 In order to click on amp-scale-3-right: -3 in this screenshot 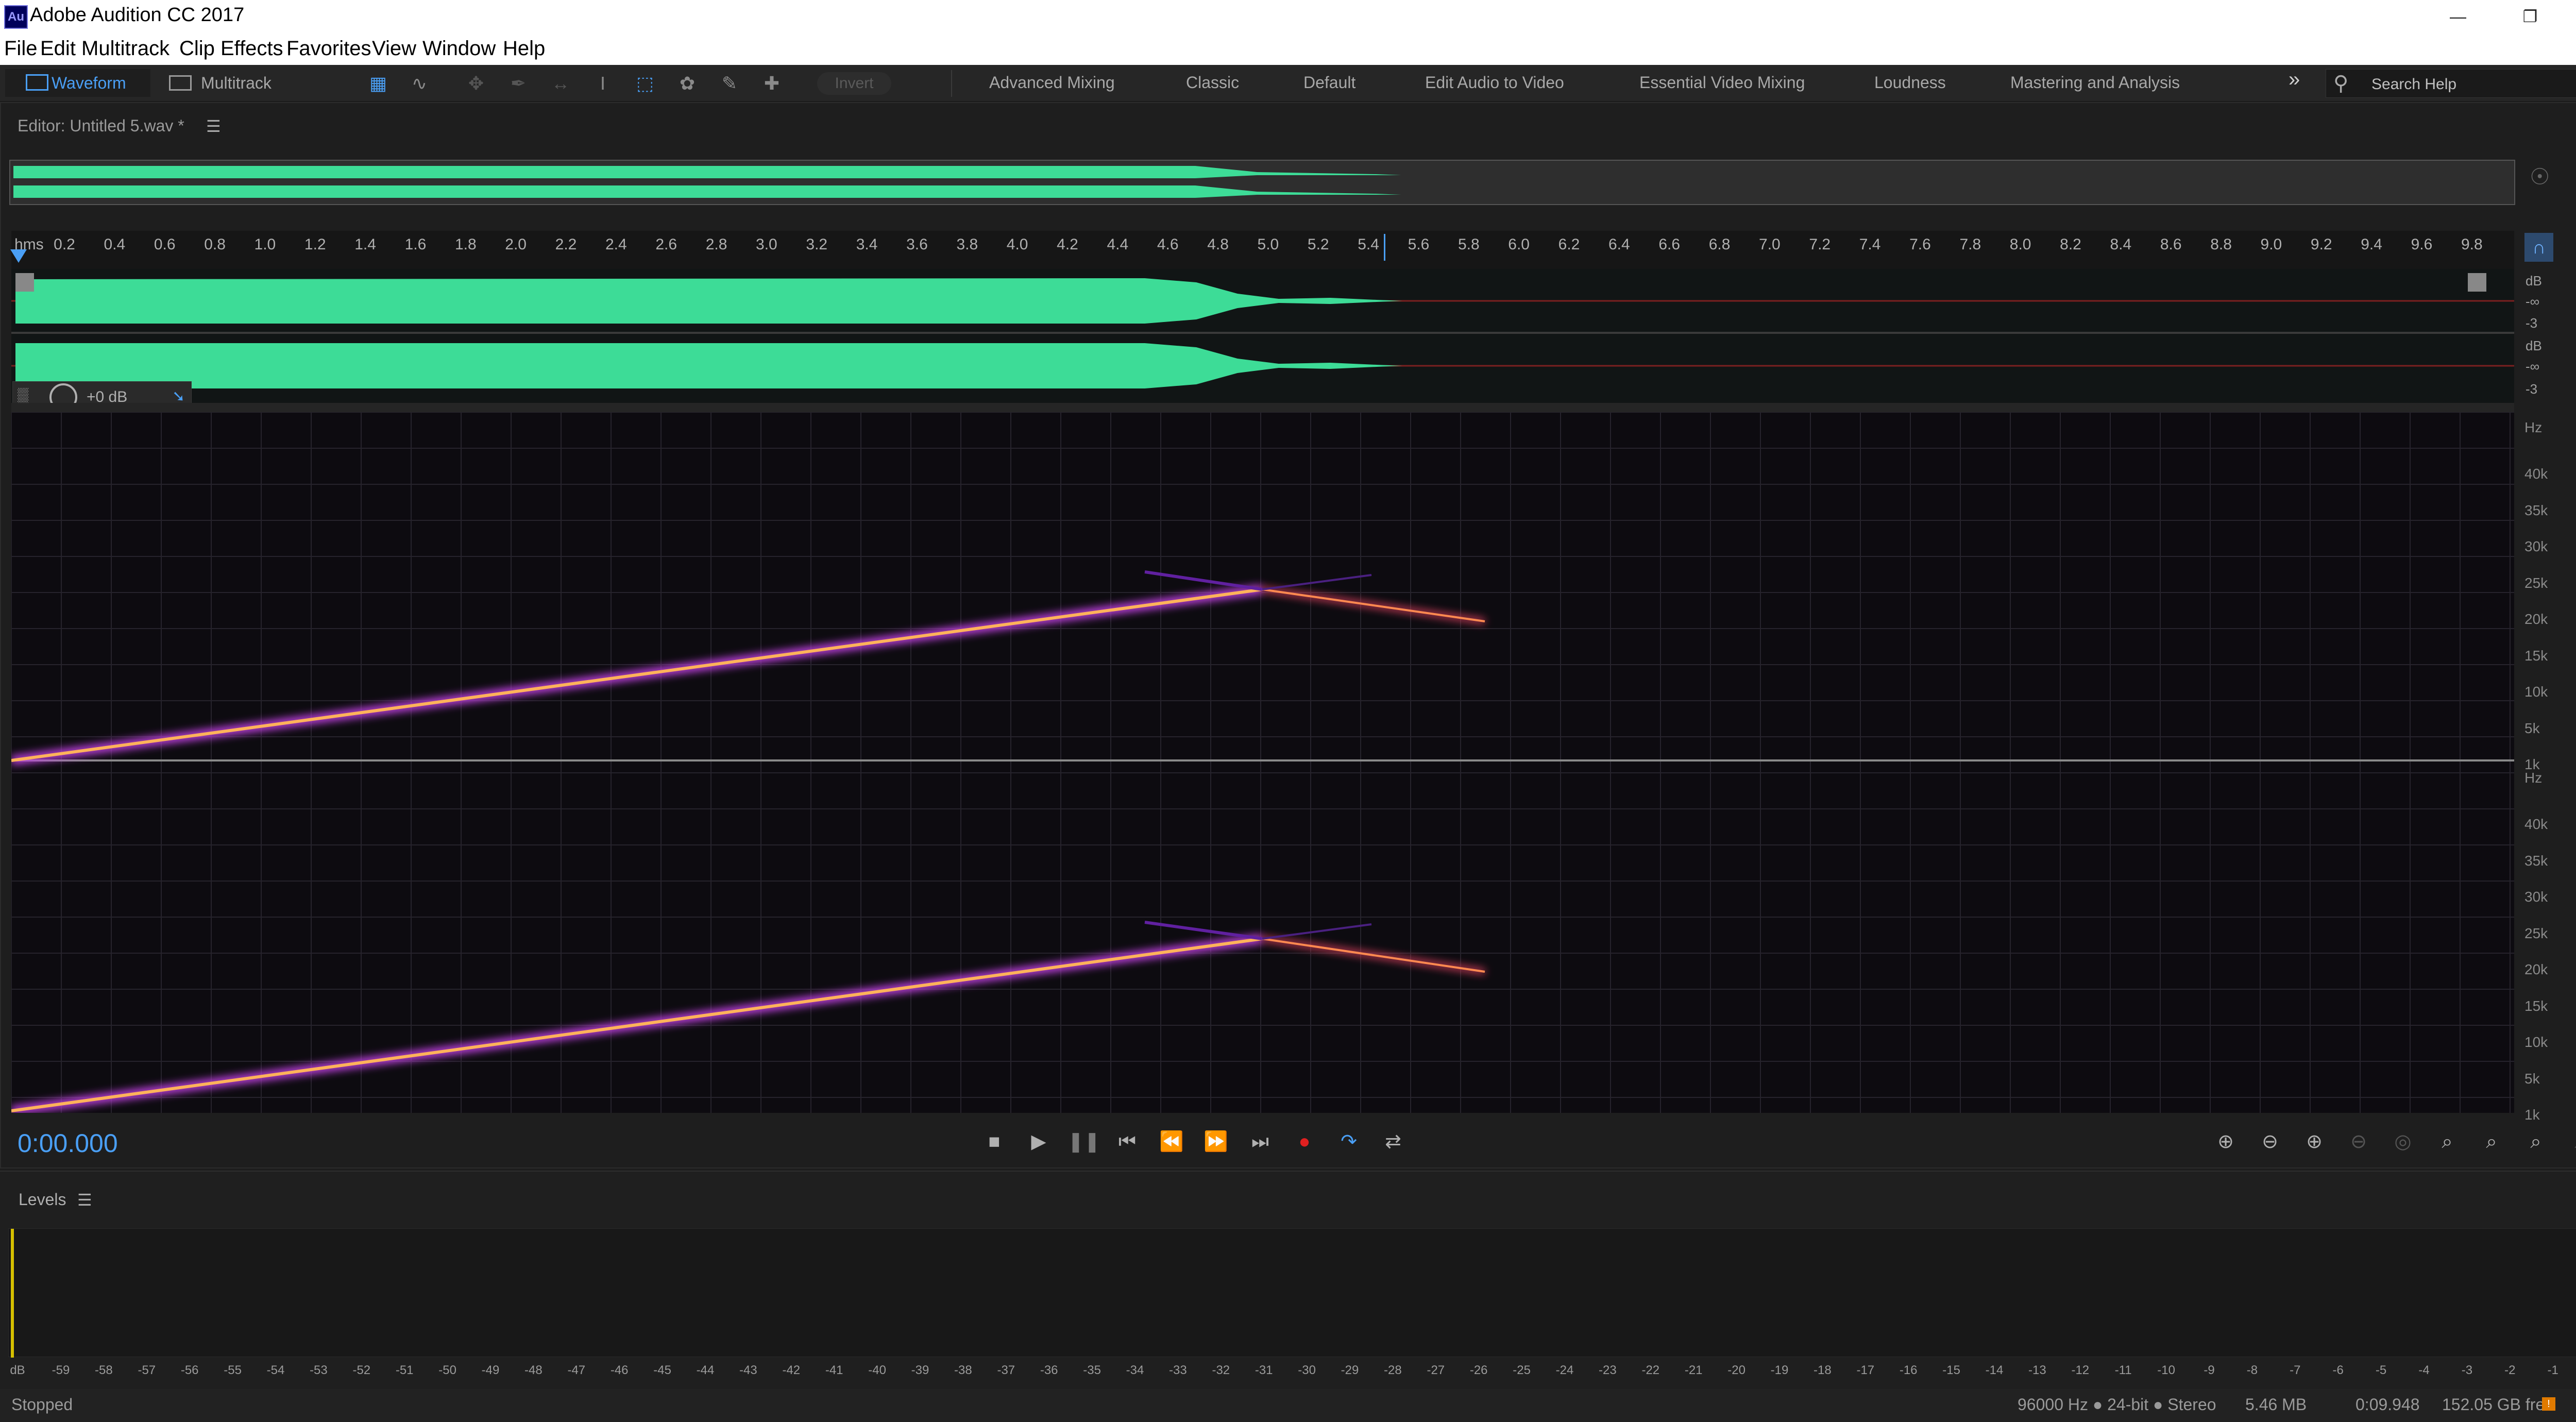, I will do `click(2532, 389)`.